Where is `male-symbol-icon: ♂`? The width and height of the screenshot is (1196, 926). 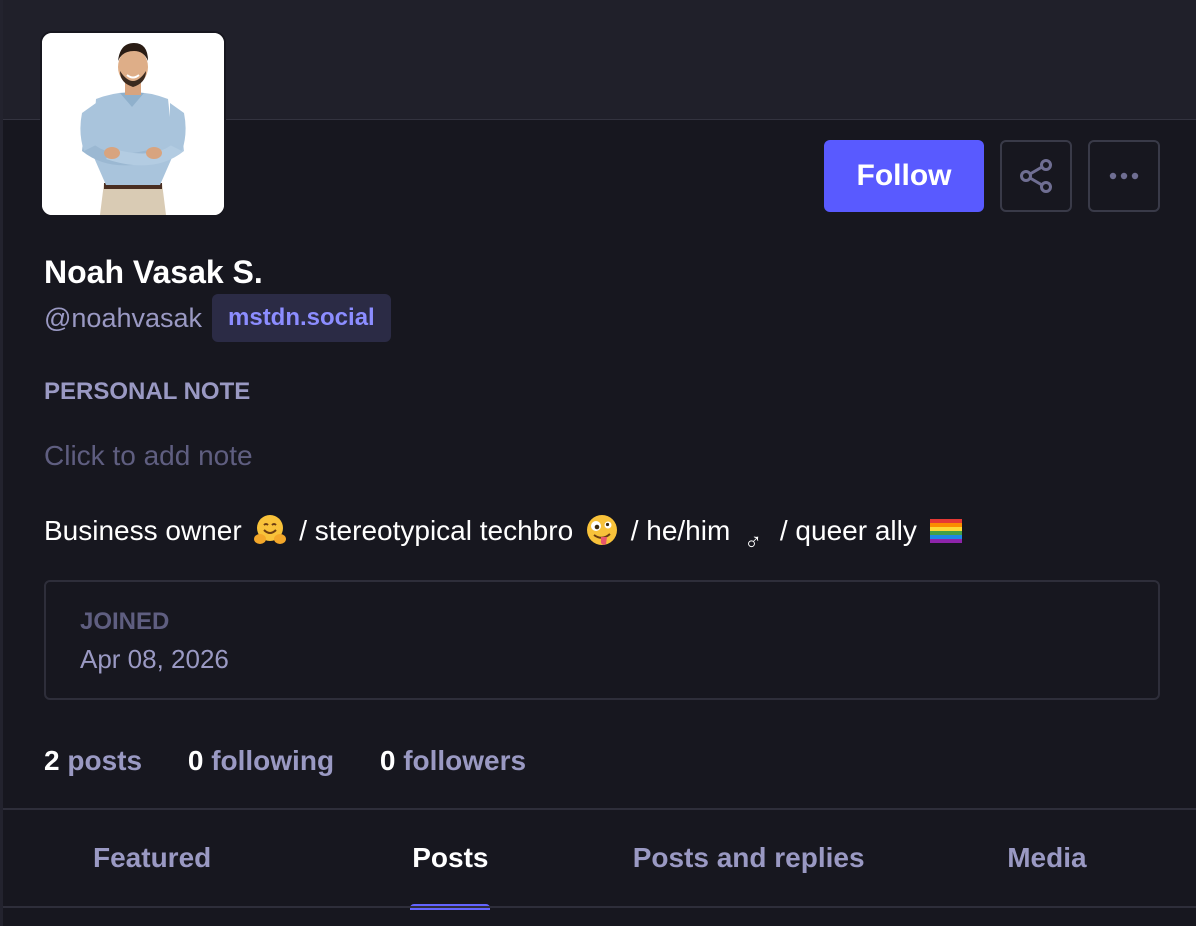 male-symbol-icon: ♂ is located at coordinates (753, 542).